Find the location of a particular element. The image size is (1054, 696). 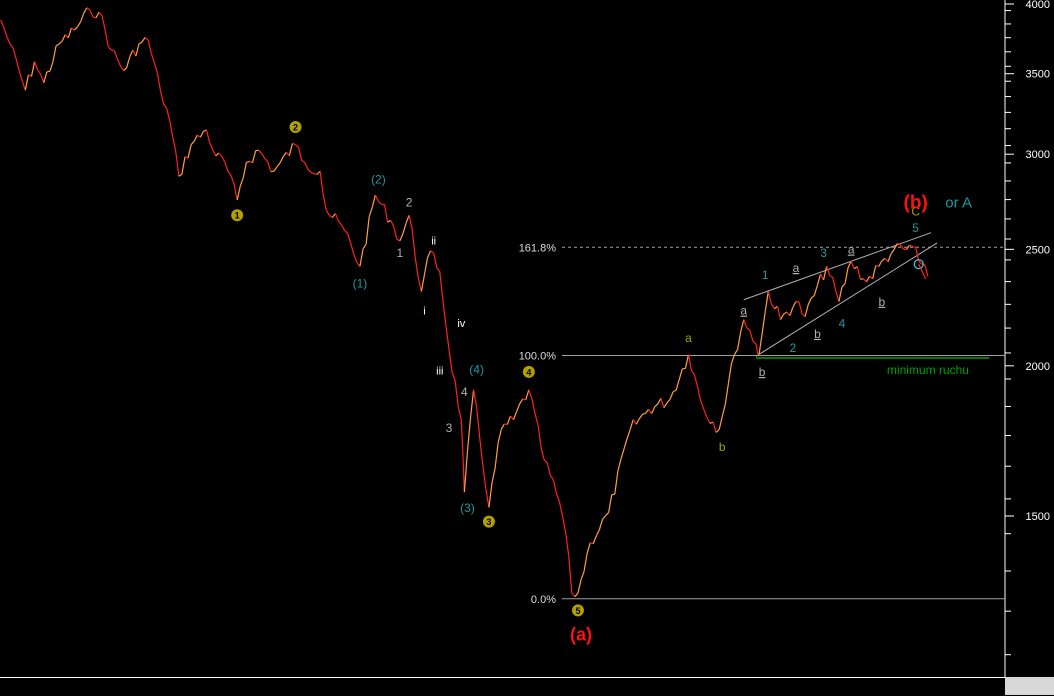

fib-level-label: 100.0% is located at coordinates (538, 356).